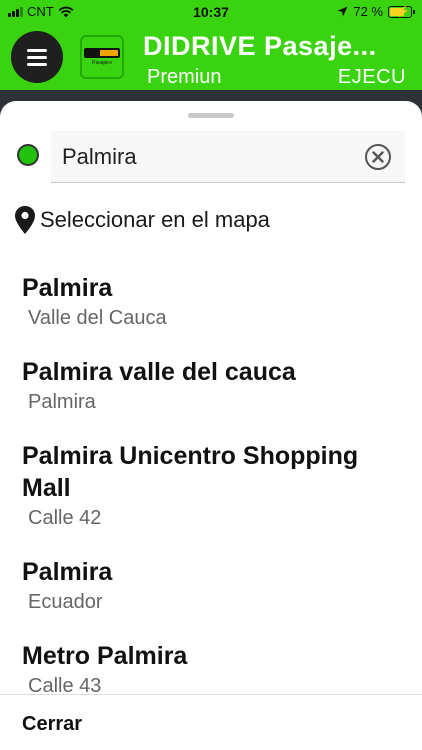  Describe the element at coordinates (211, 115) in the screenshot. I see `drag-handle` at that location.